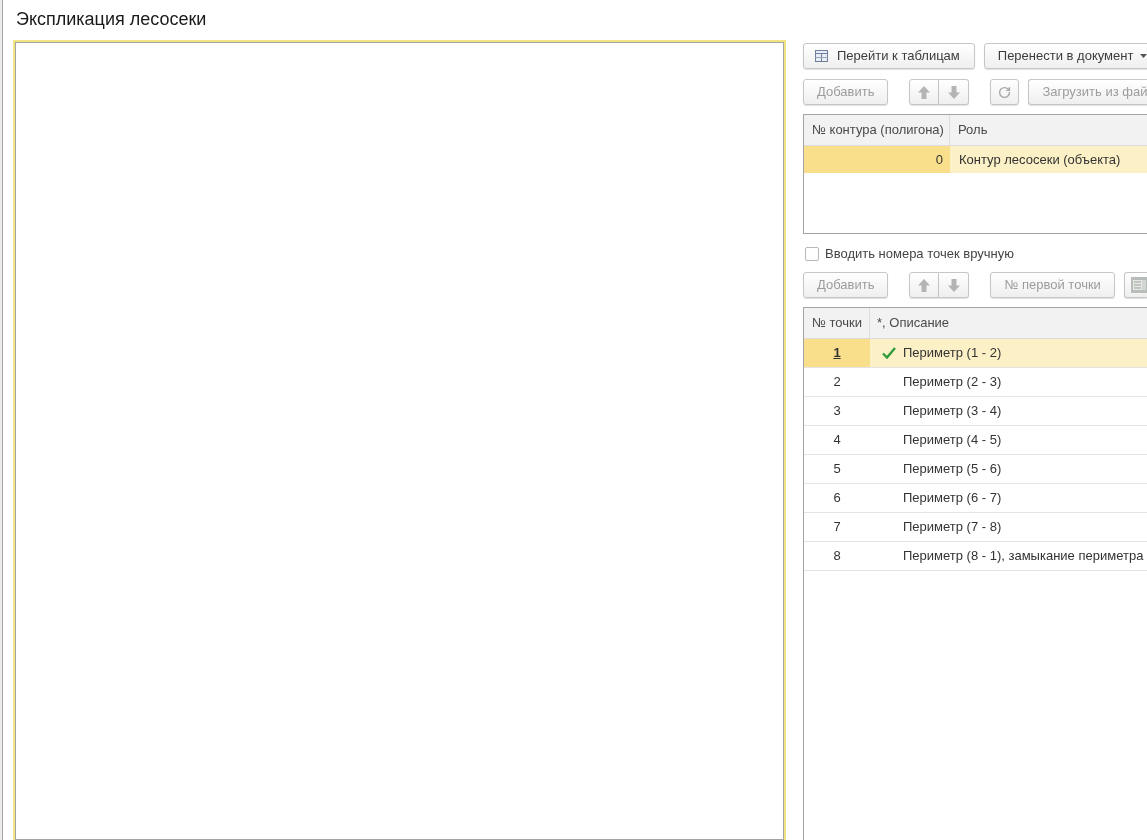  Describe the element at coordinates (837, 411) in the screenshot. I see `table-cell-text: 3` at that location.